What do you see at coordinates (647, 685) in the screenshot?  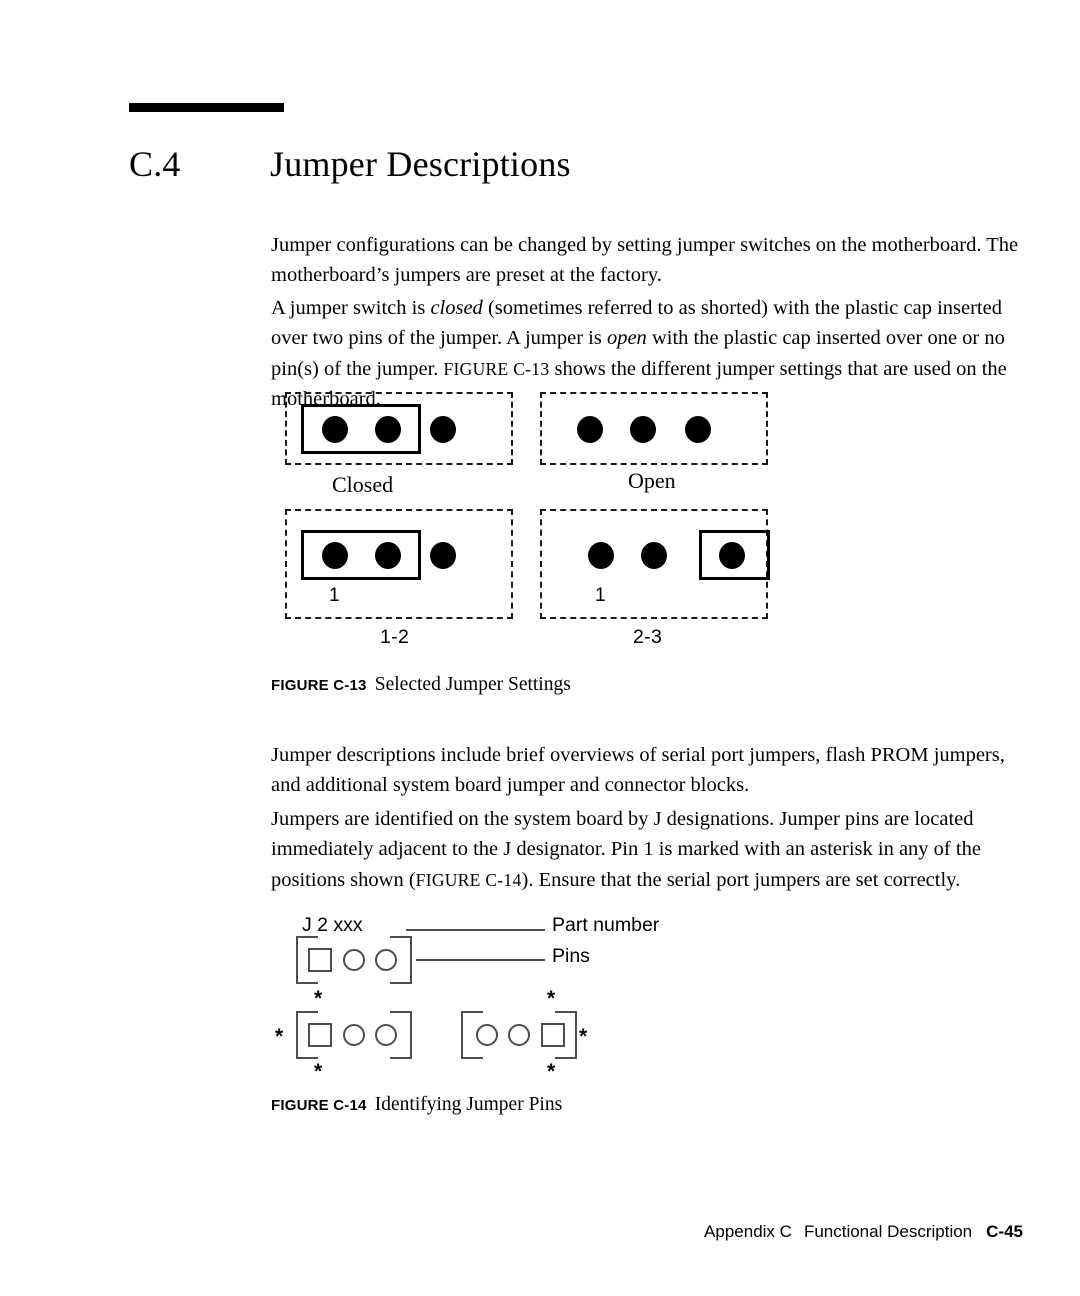 I see `figure-caption-c13: FIGURE C-13 Selected Jumper Settings` at bounding box center [647, 685].